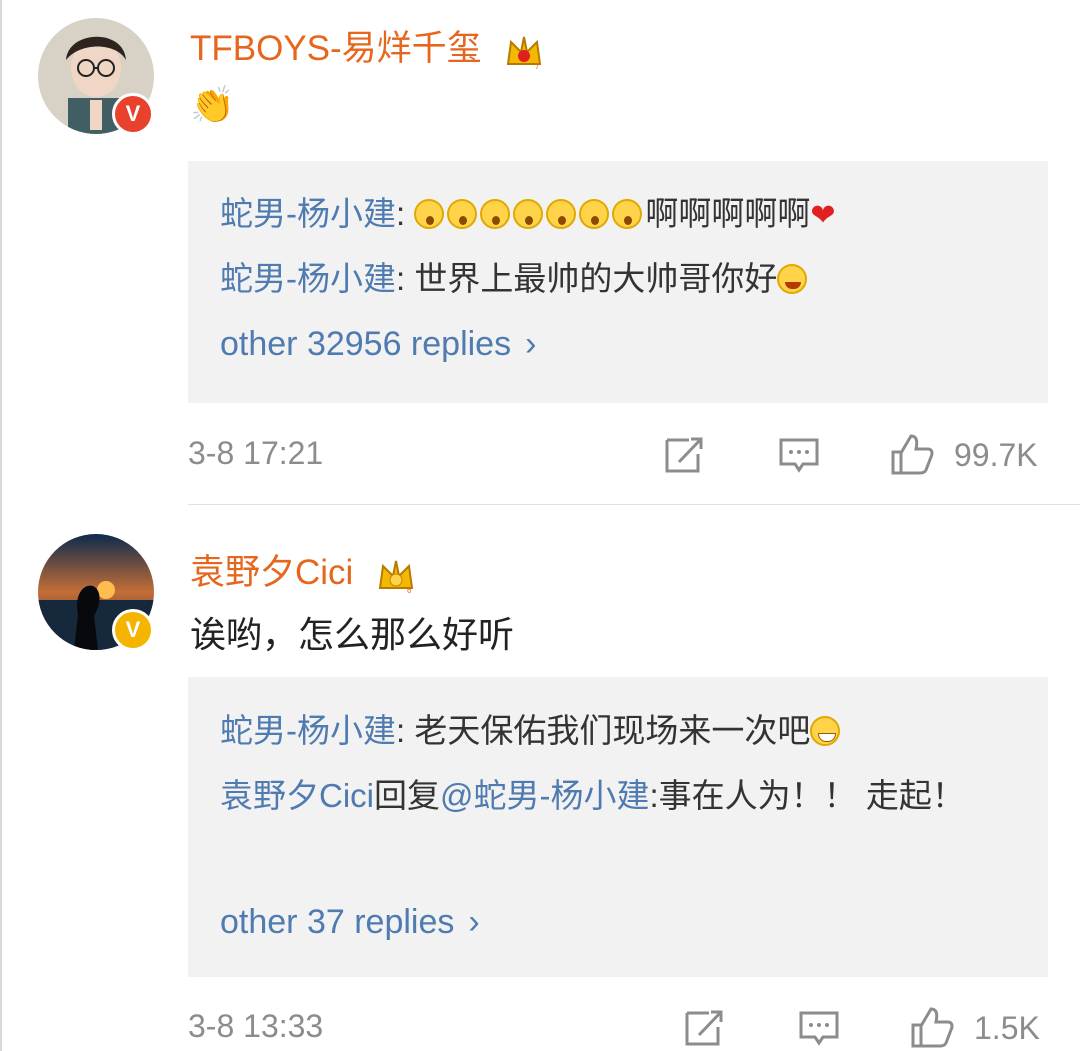  I want to click on comment-username: 袁野夕Cici 6, so click(303, 570).